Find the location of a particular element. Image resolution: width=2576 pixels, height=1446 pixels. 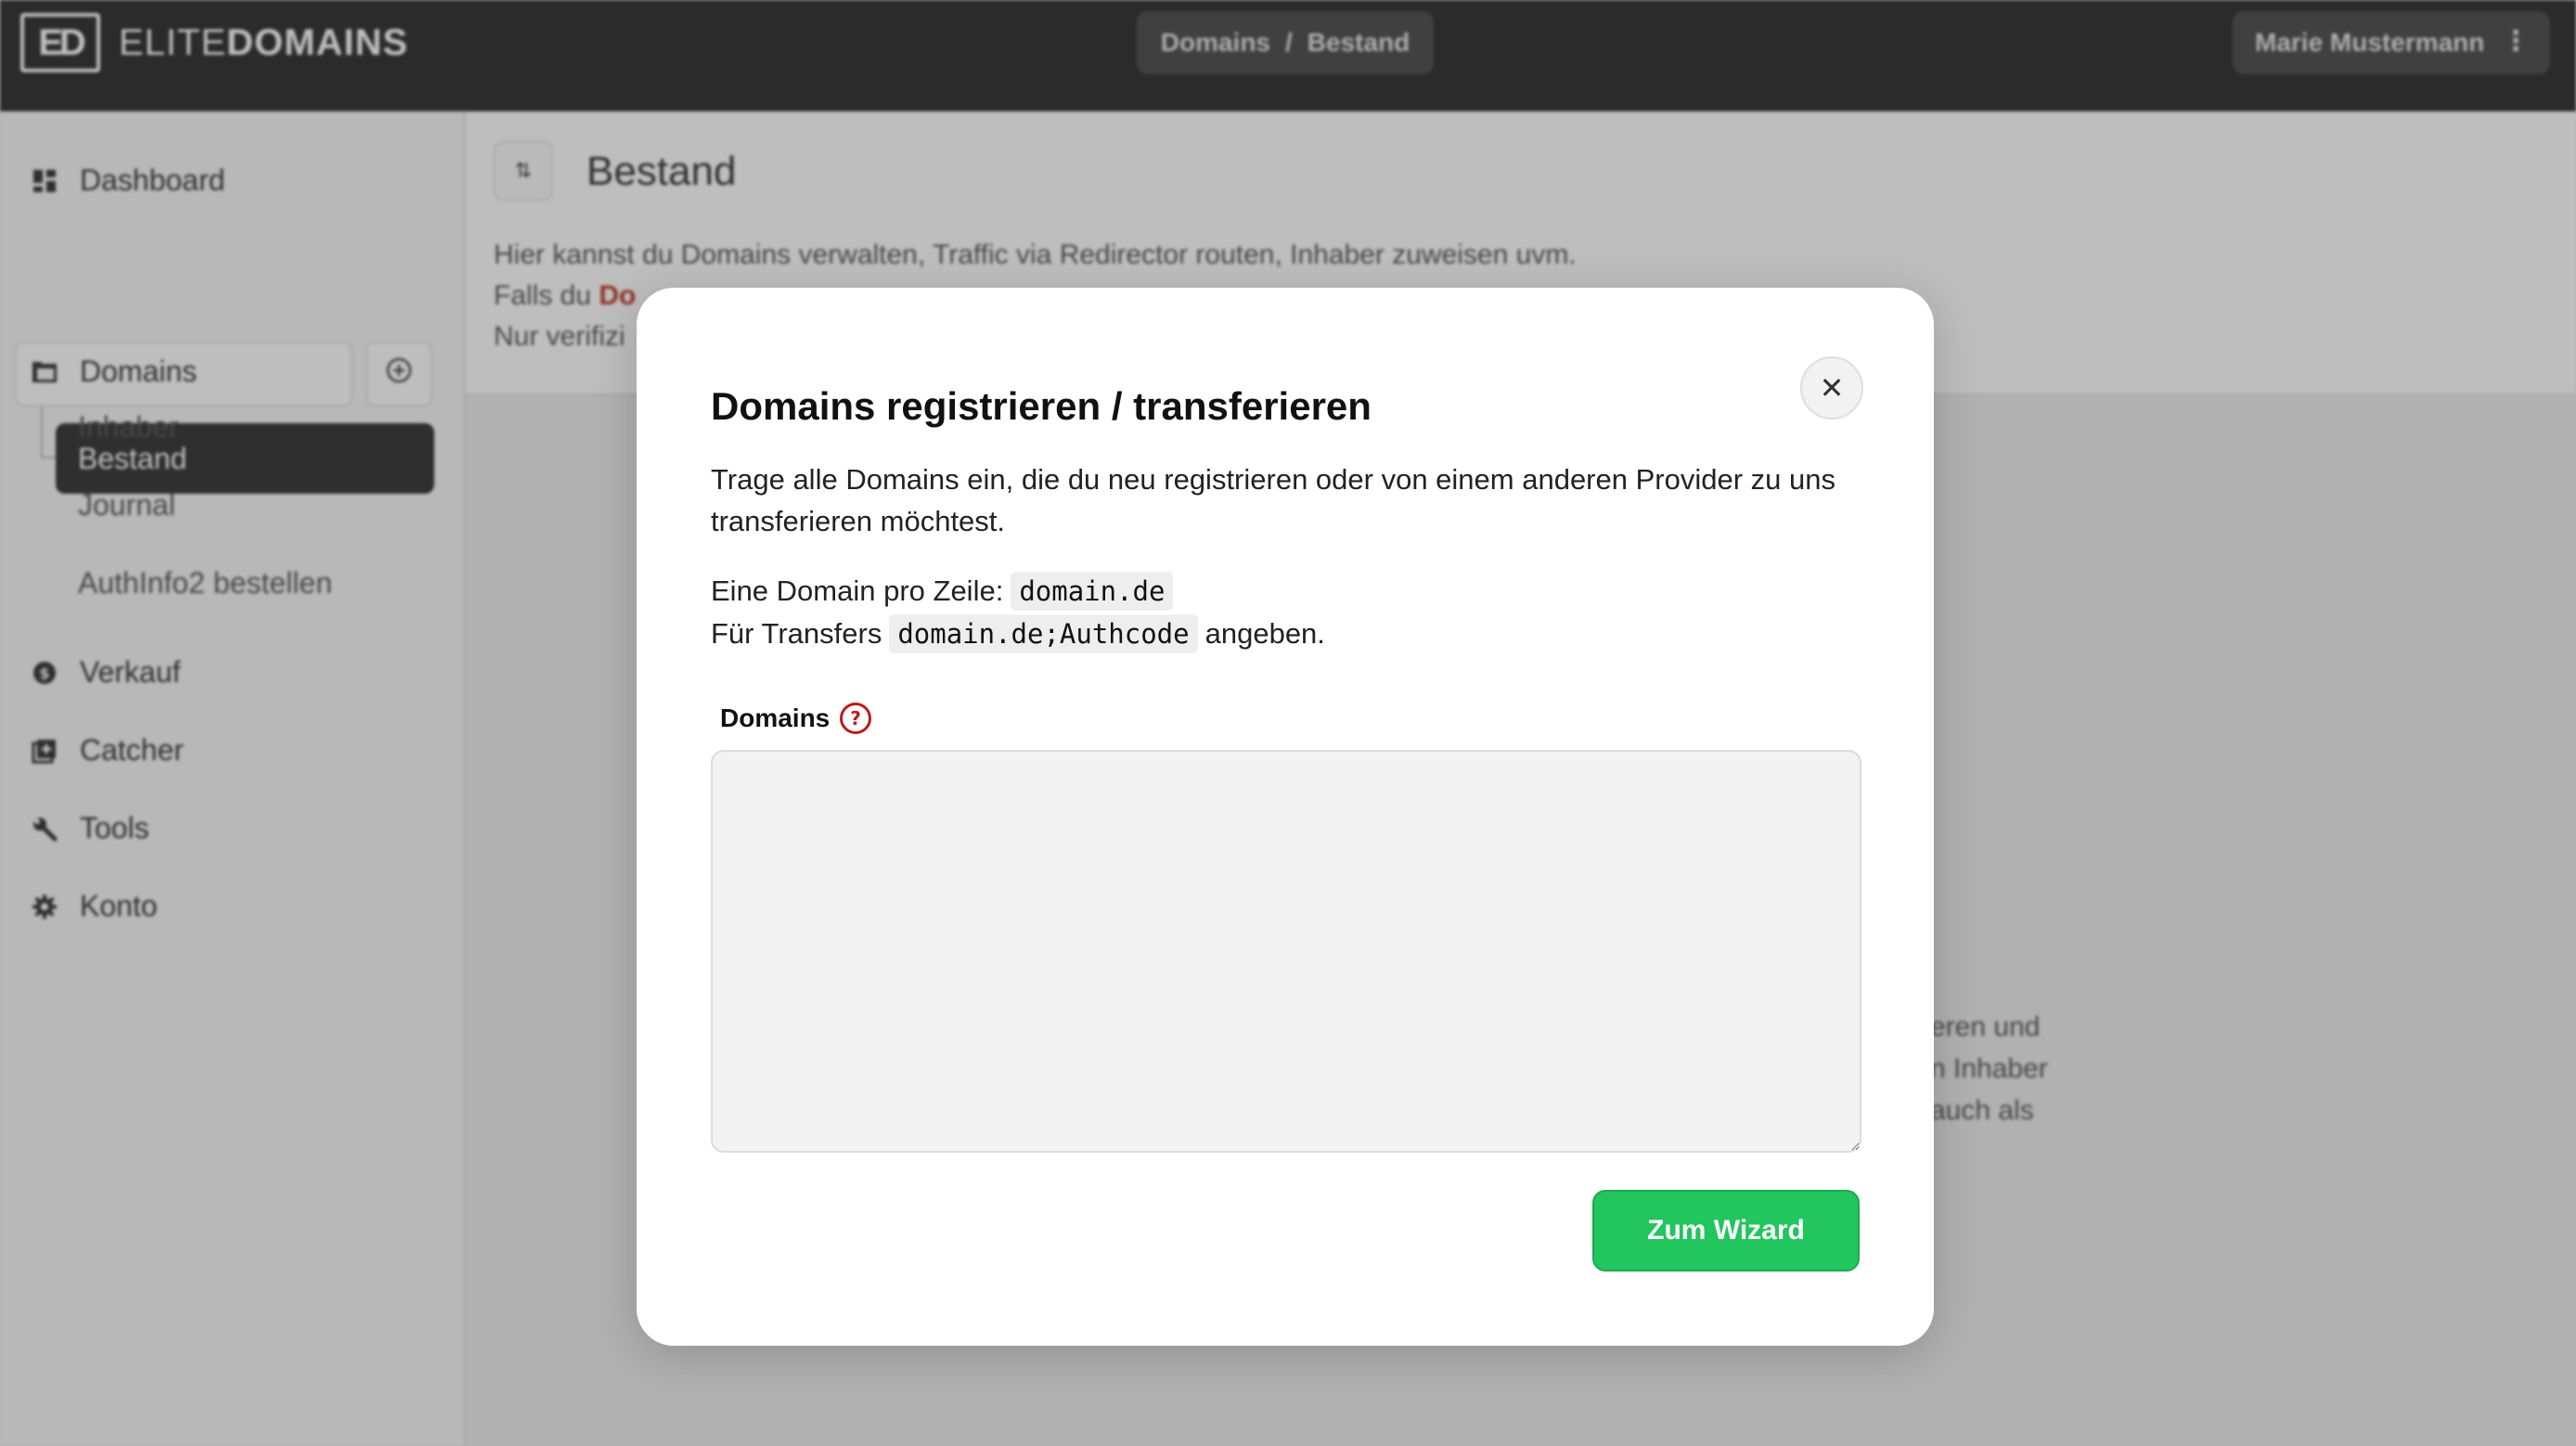

code-example-authcode: domain.de;Authcode is located at coordinates (1043, 633).